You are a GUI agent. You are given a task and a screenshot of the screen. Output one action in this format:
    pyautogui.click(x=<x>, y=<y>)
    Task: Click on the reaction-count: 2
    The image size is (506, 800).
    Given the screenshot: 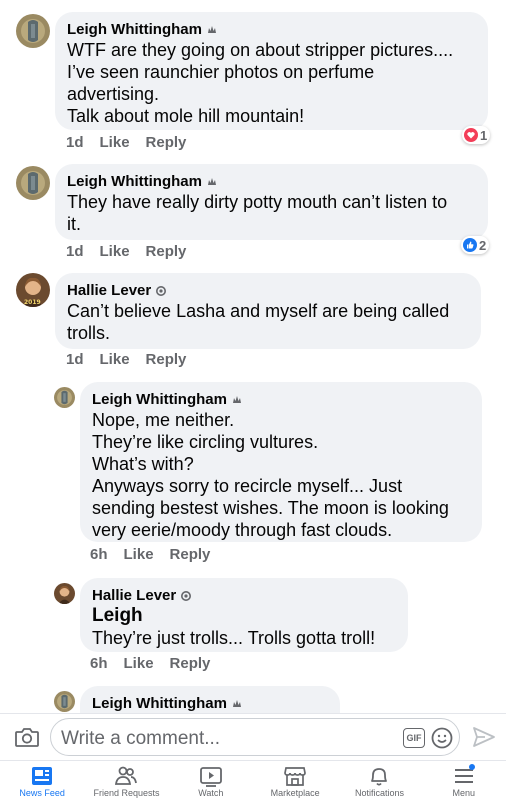 What is the action you would take?
    pyautogui.click(x=483, y=245)
    